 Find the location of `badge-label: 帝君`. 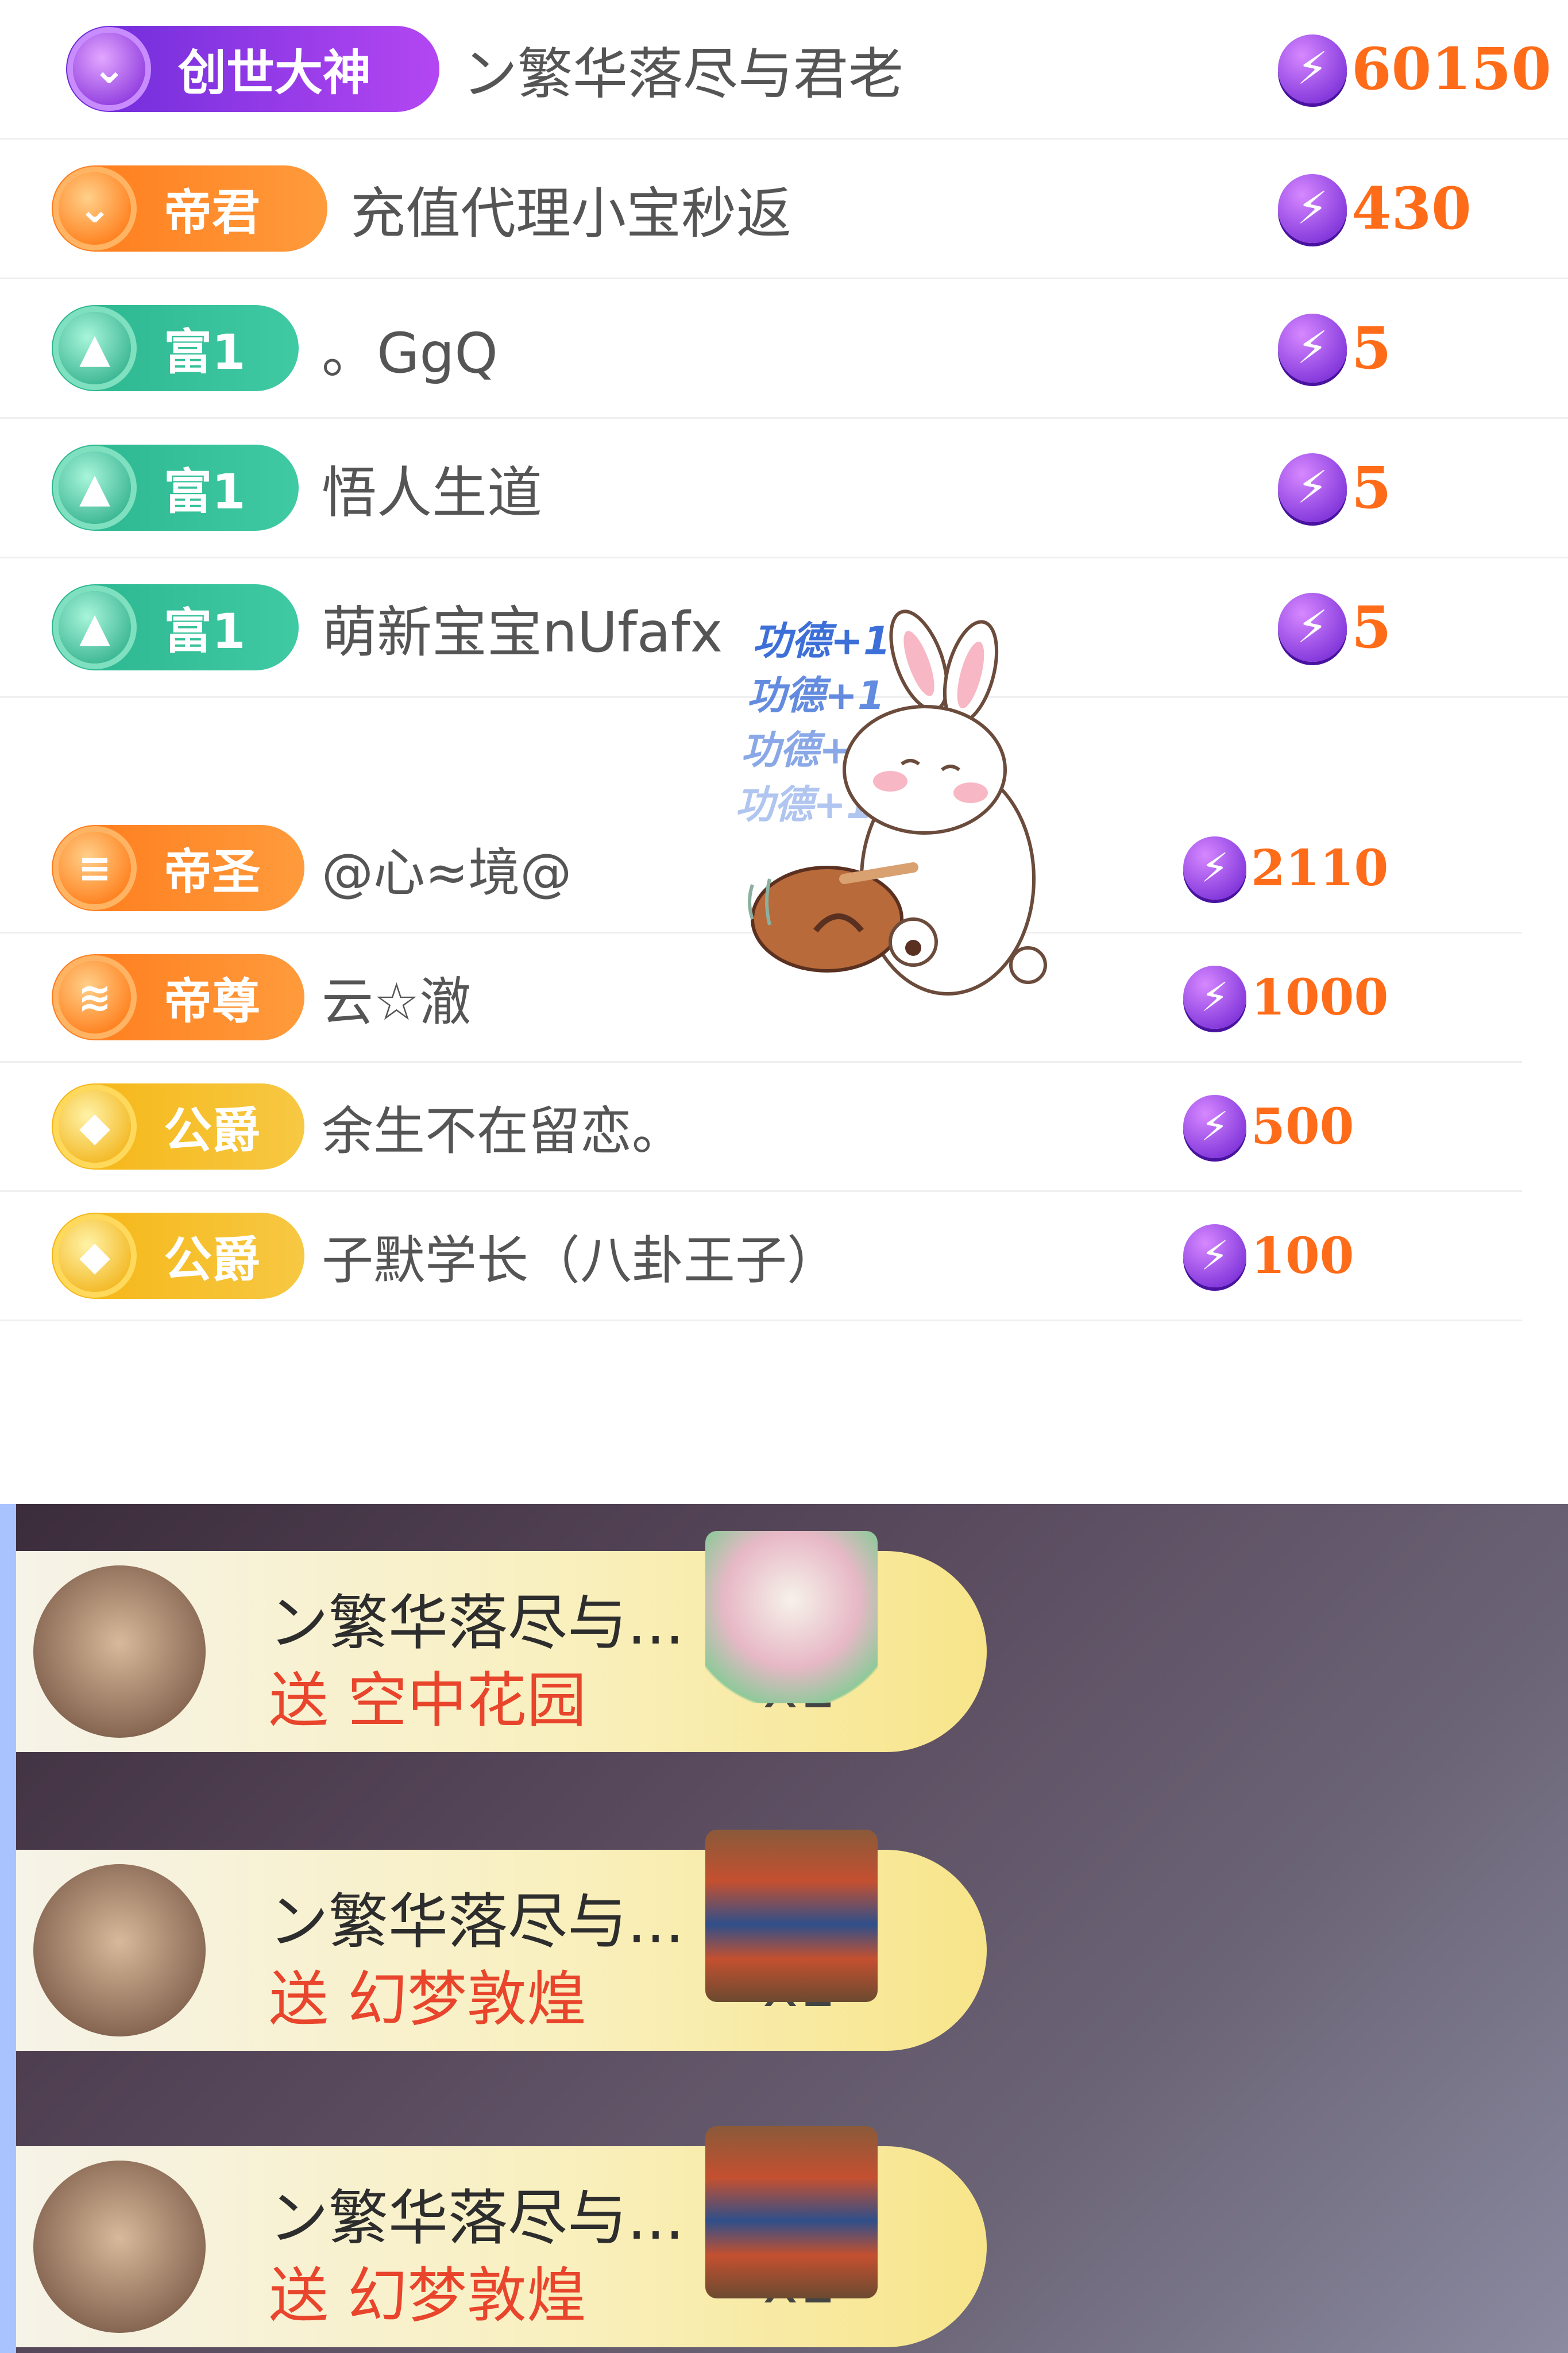

badge-label: 帝君 is located at coordinates (212, 212).